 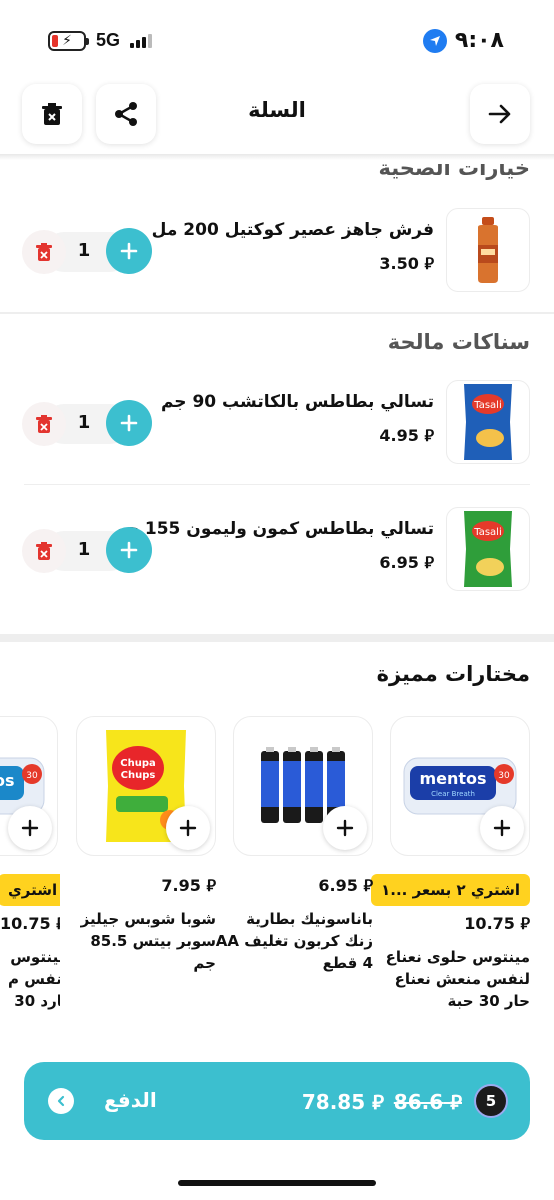 I want to click on header-shadow, so click(x=277, y=157).